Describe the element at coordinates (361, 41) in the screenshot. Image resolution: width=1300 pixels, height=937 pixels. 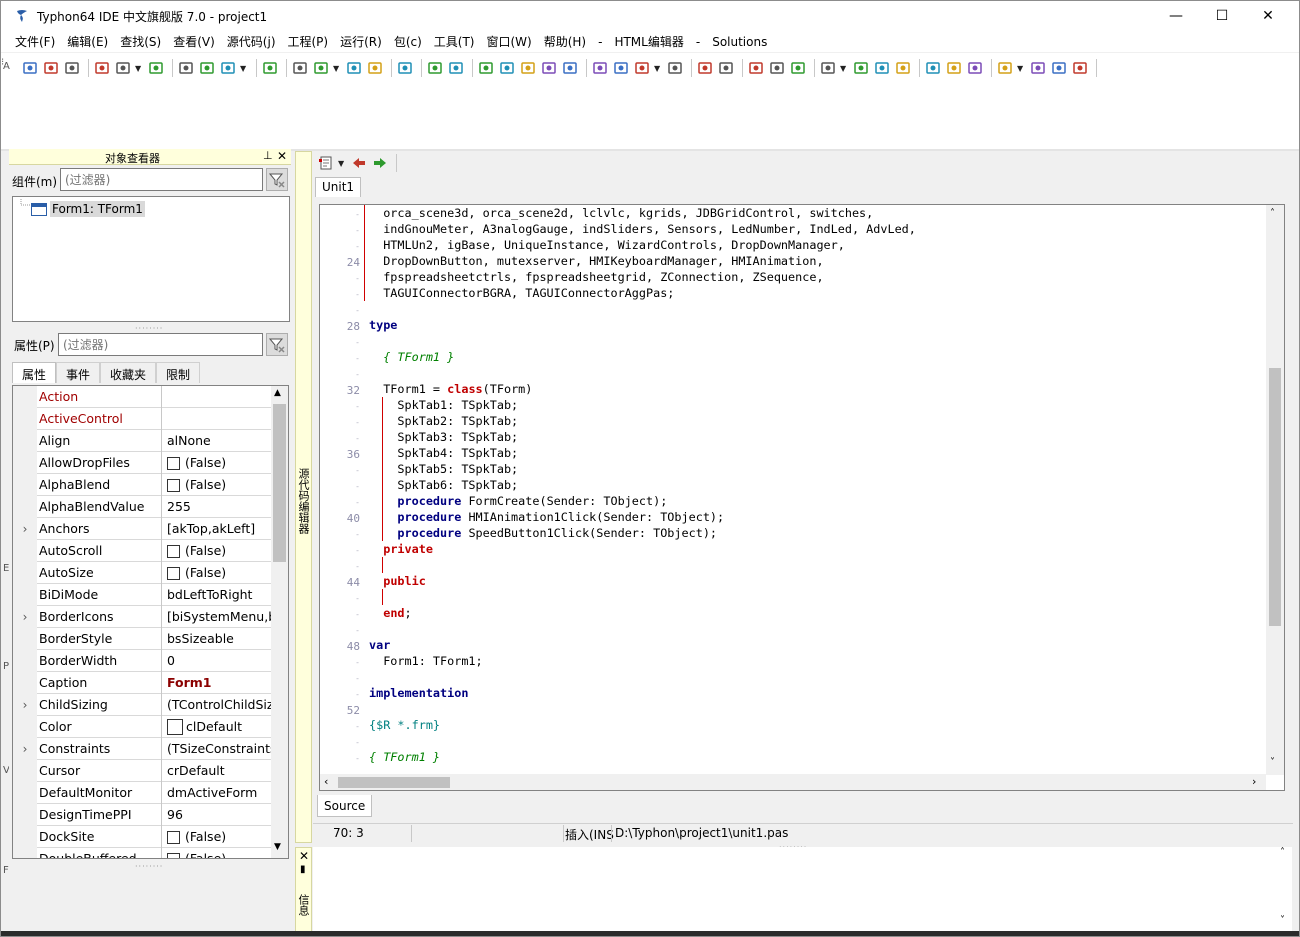
I see `menu-item: 运行(R)` at that location.